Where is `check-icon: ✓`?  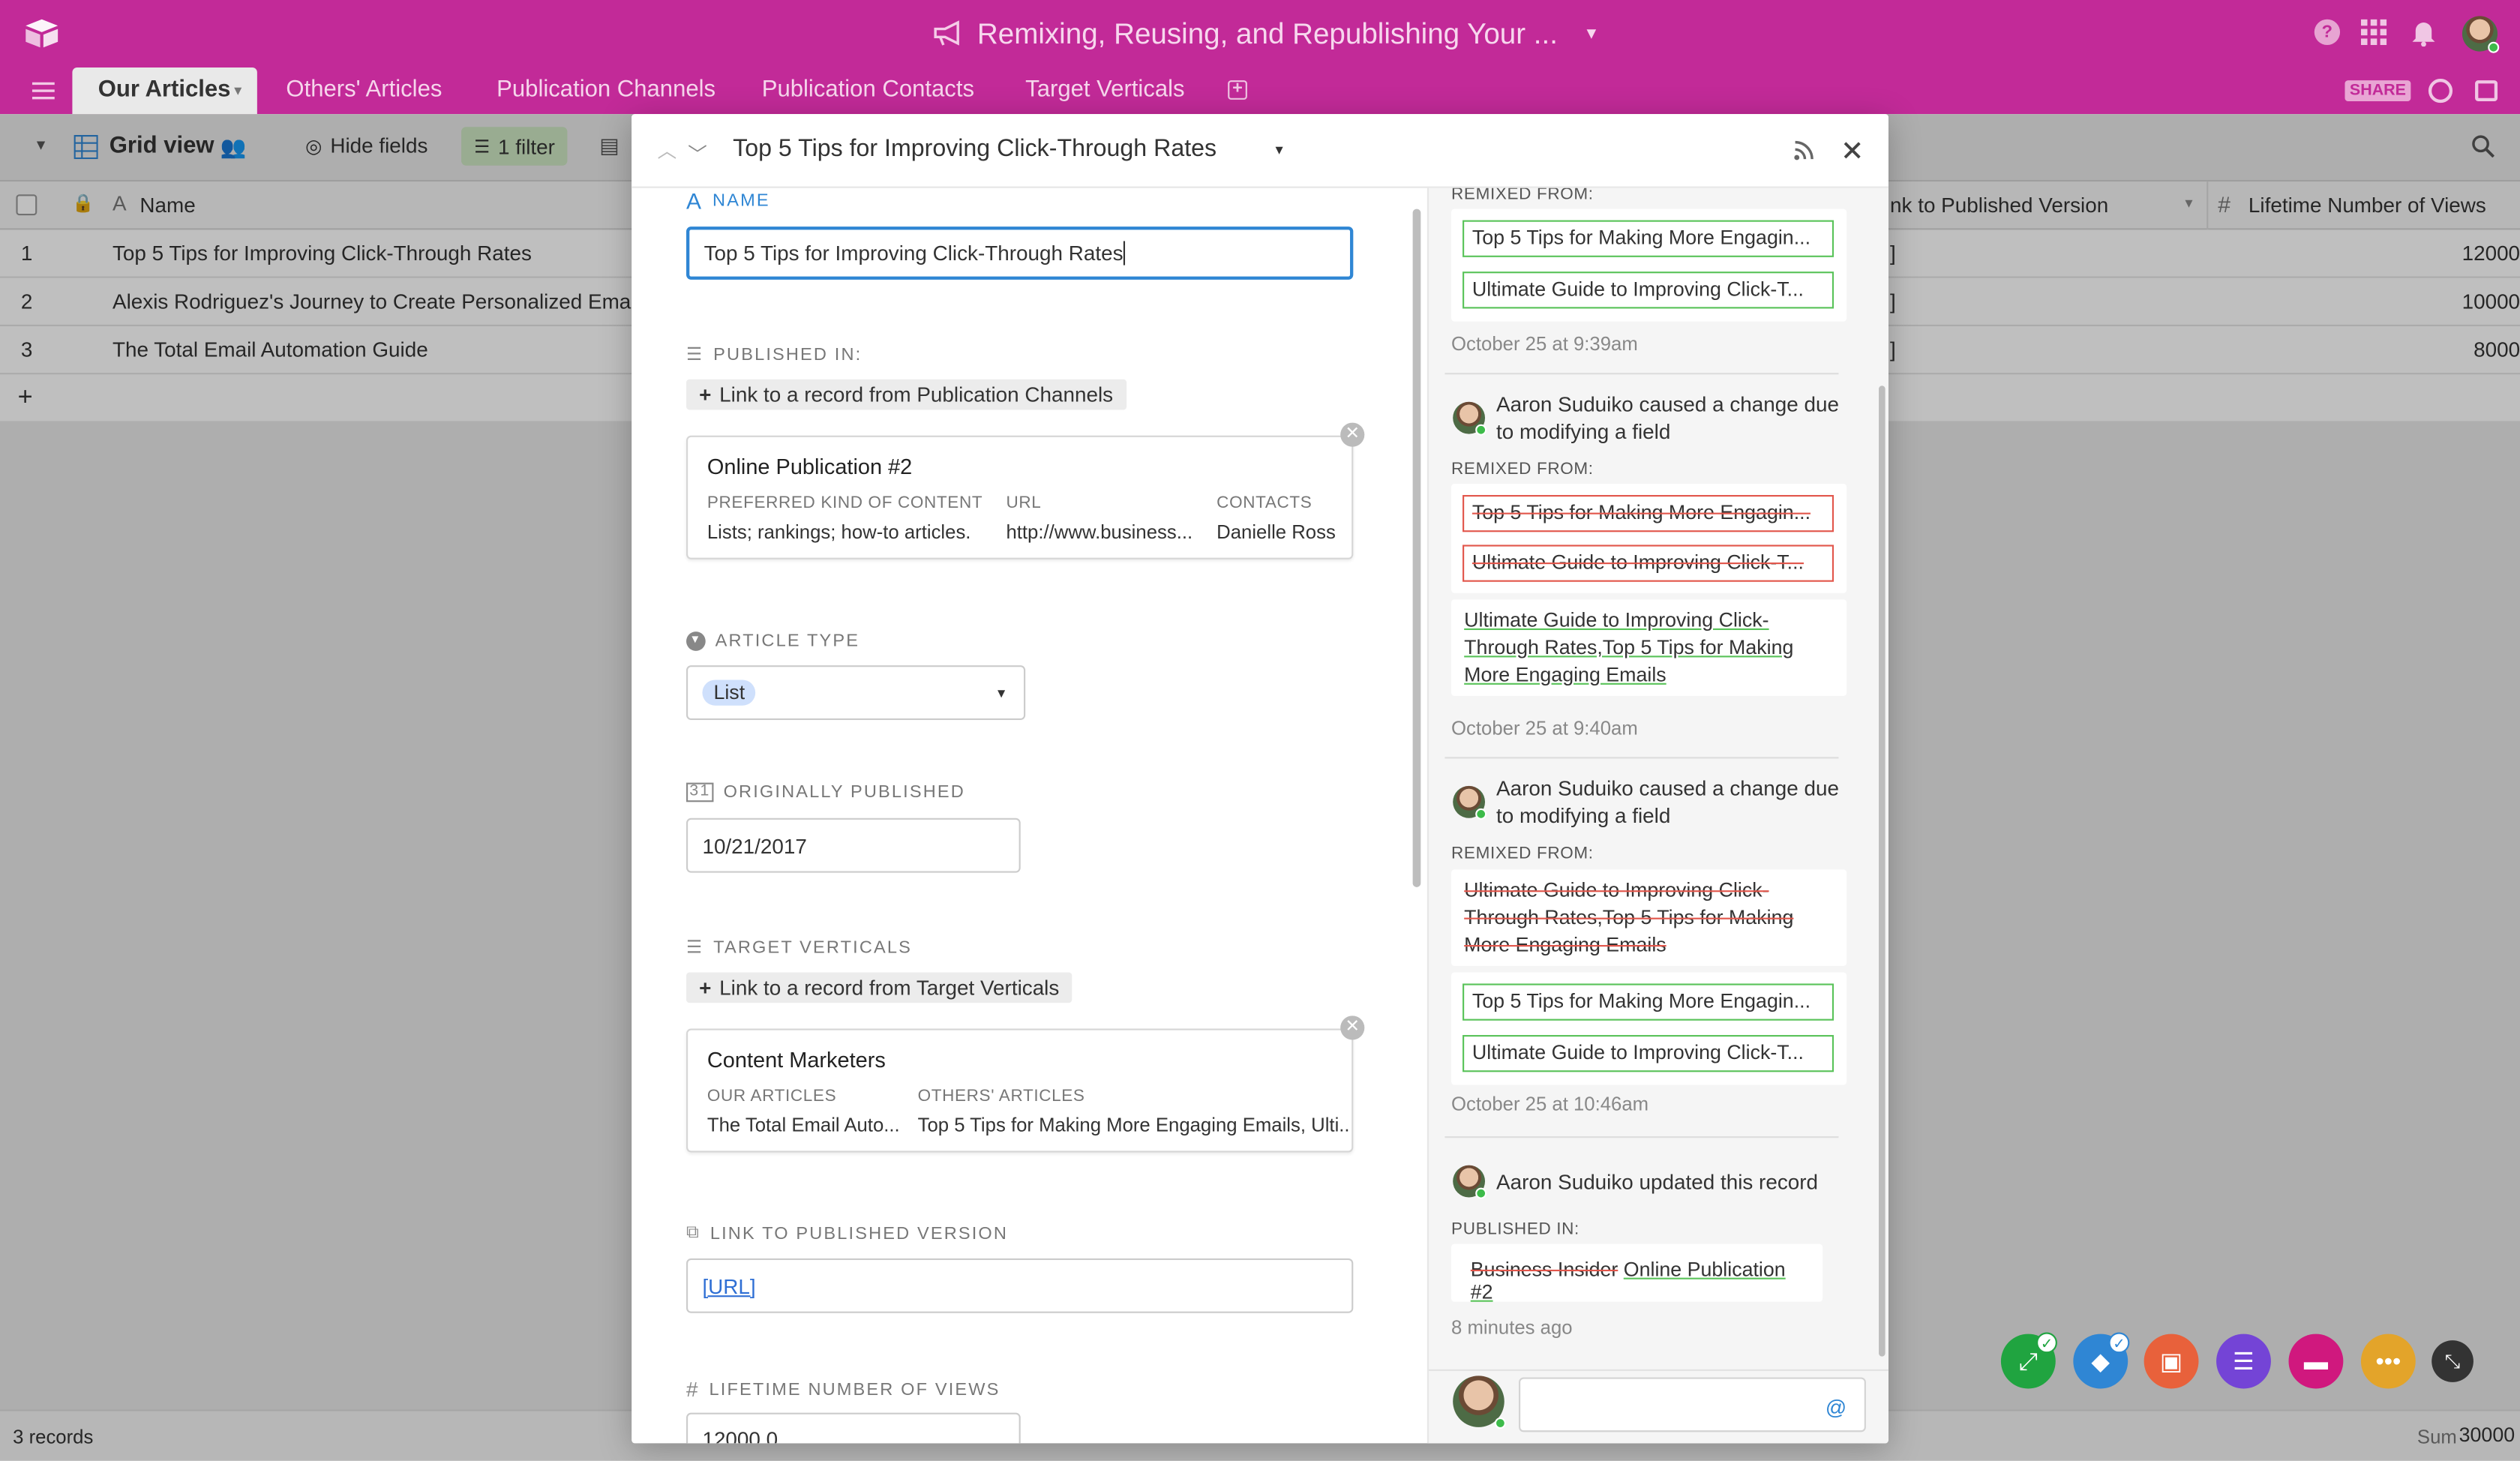
check-icon: ✓ is located at coordinates (2119, 1343).